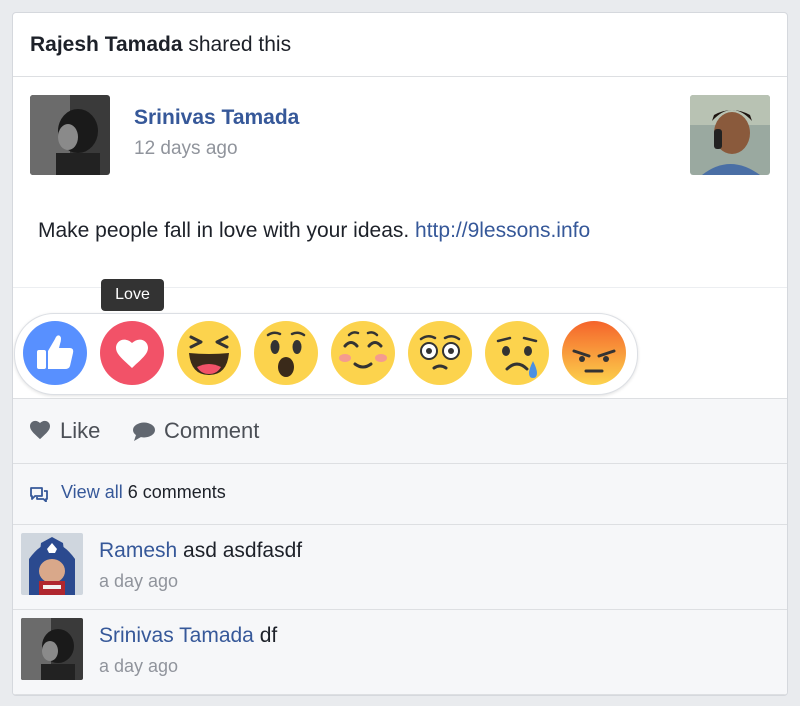 The image size is (800, 706). What do you see at coordinates (64, 431) in the screenshot?
I see `like-button: Like` at bounding box center [64, 431].